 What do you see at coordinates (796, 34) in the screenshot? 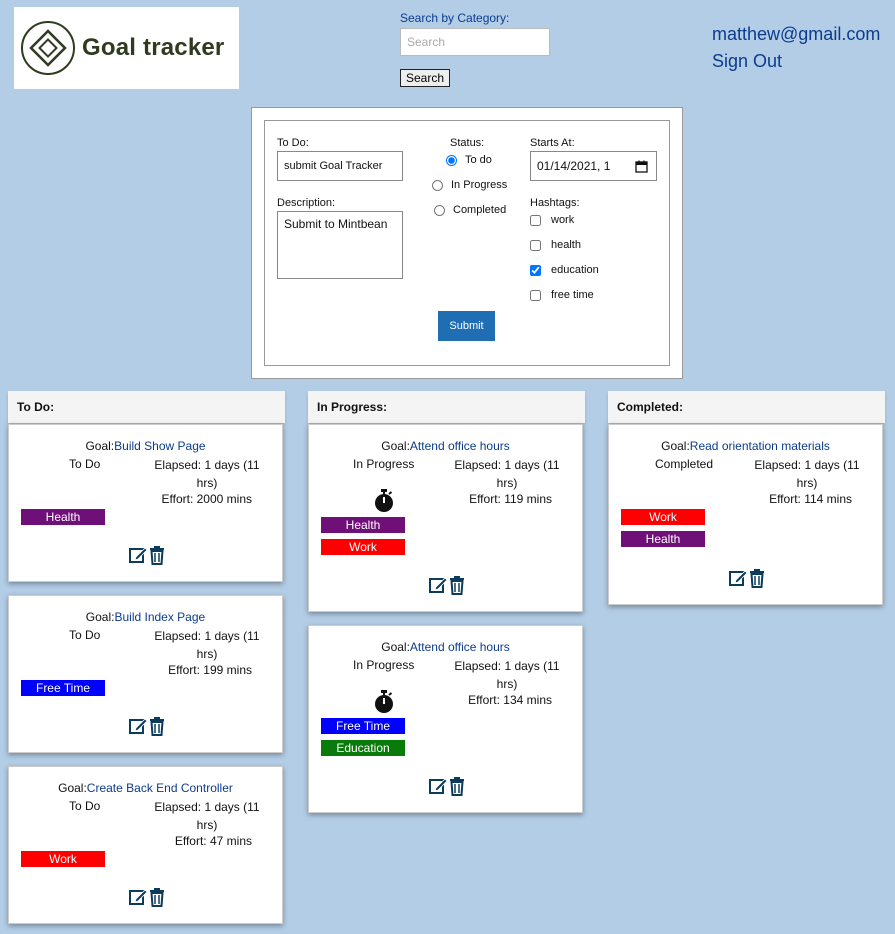
I see `user-email: matthew@gmail.com` at bounding box center [796, 34].